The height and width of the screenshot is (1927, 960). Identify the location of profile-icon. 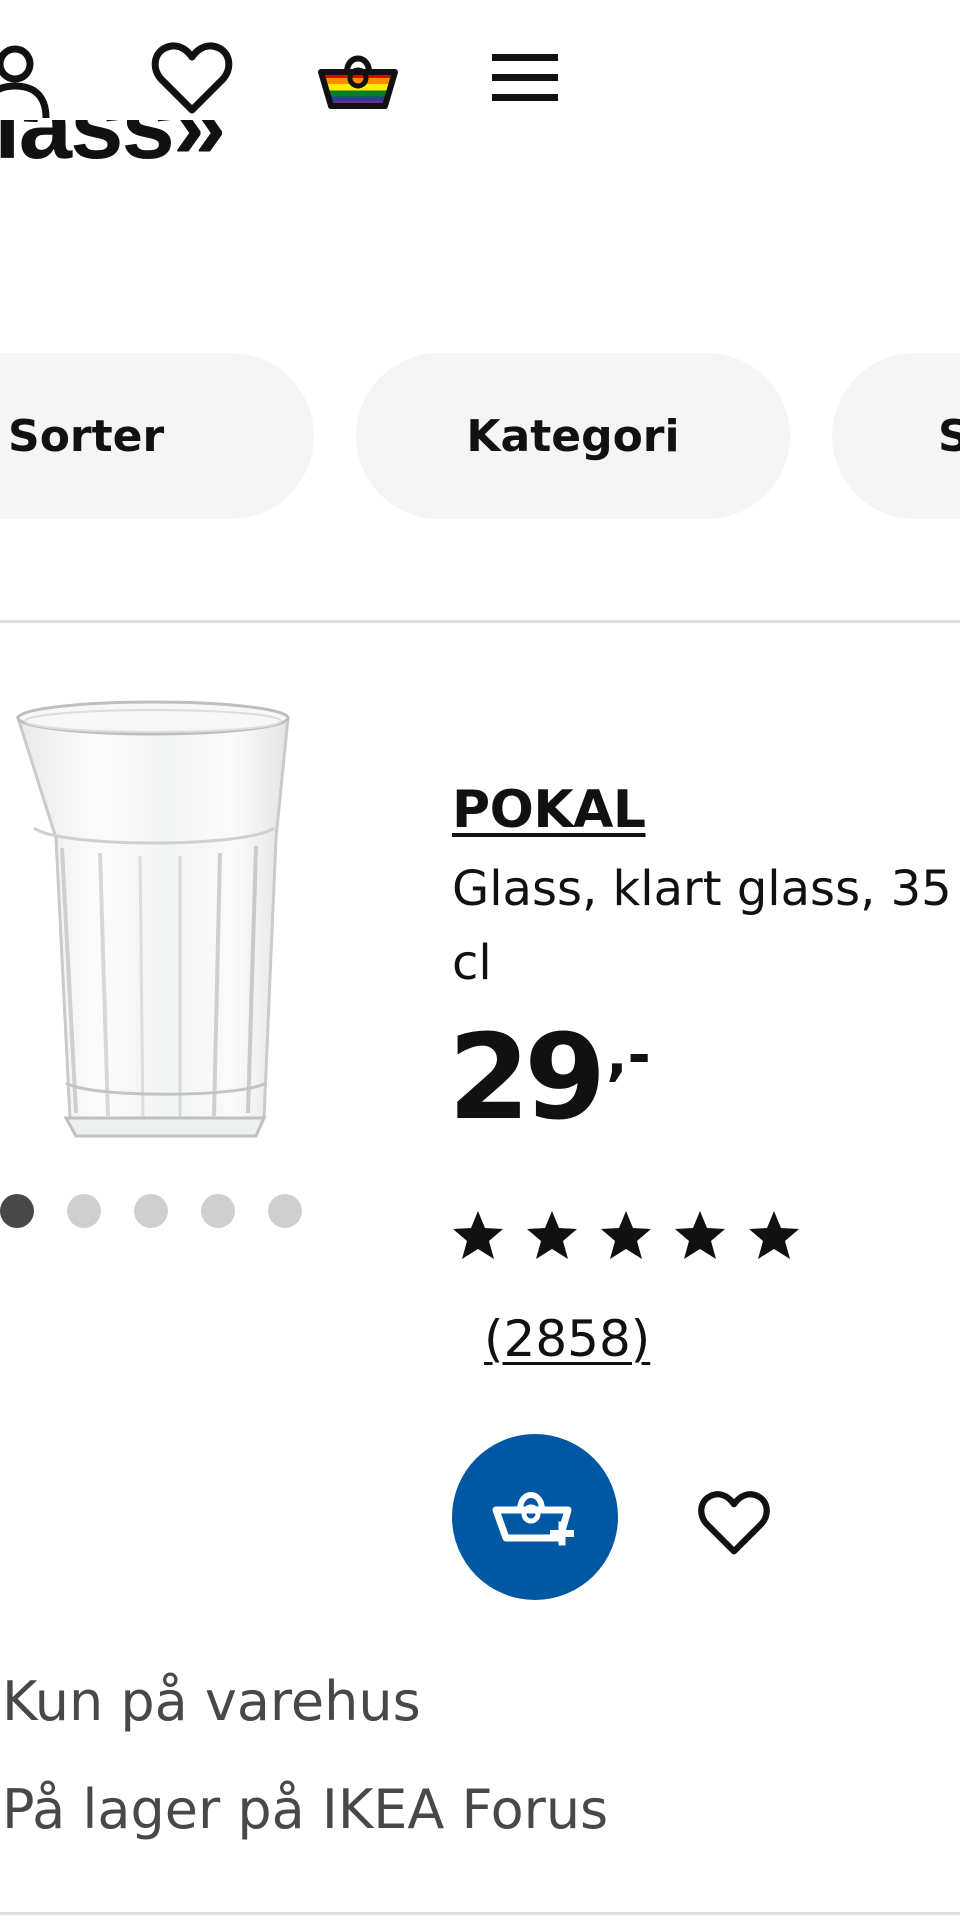
(30, 77).